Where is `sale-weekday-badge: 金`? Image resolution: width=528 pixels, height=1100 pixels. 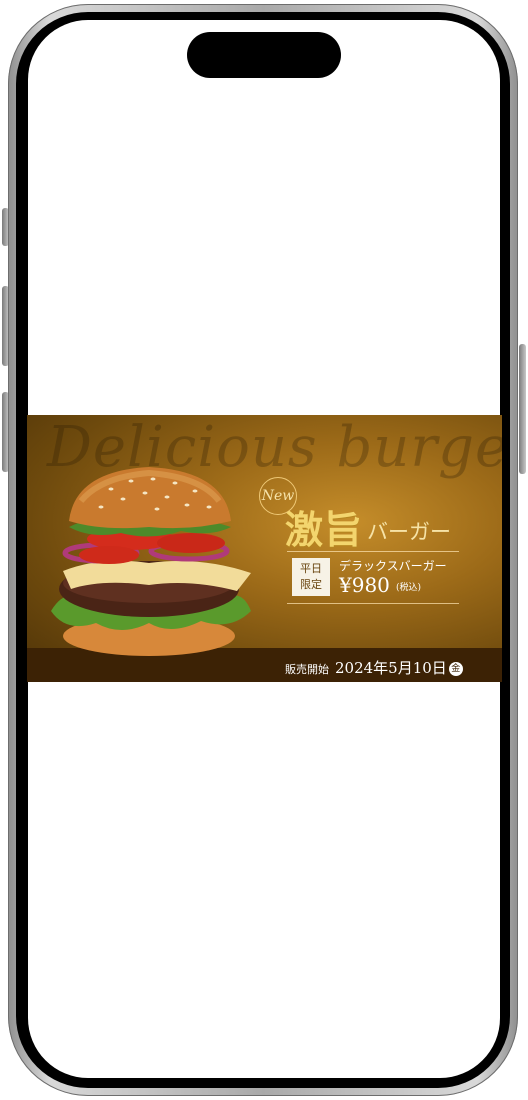
sale-weekday-badge: 金 is located at coordinates (455, 668).